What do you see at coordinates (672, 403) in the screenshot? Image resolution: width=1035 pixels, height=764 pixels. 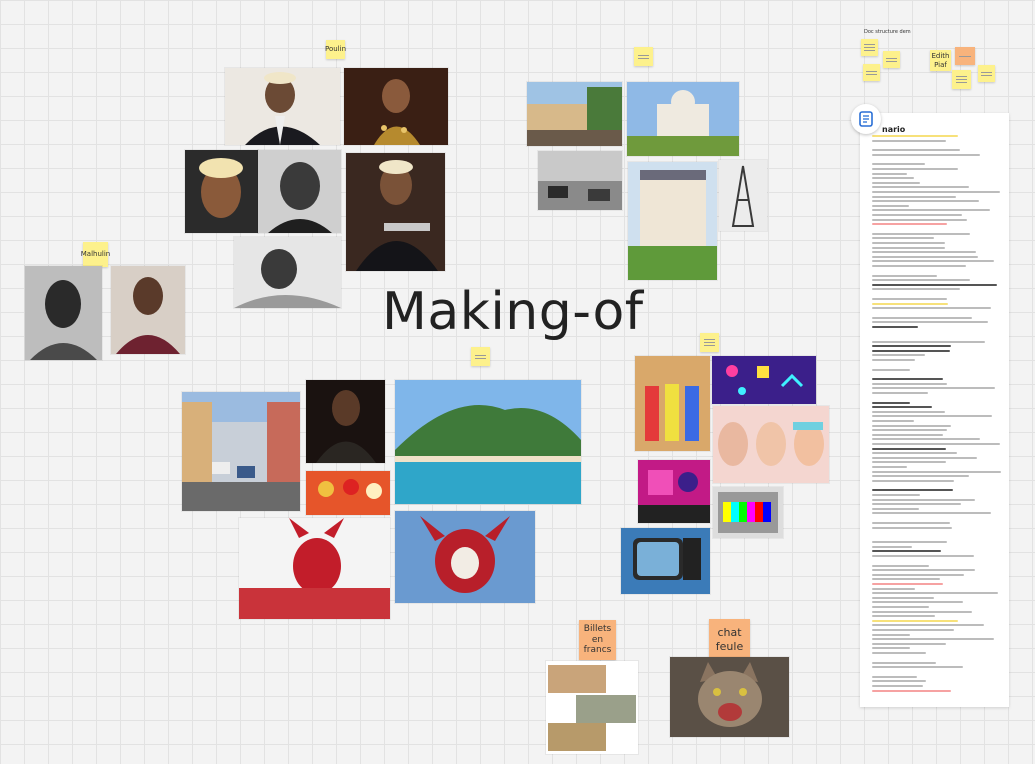 I see `photo-eighties-dancers` at bounding box center [672, 403].